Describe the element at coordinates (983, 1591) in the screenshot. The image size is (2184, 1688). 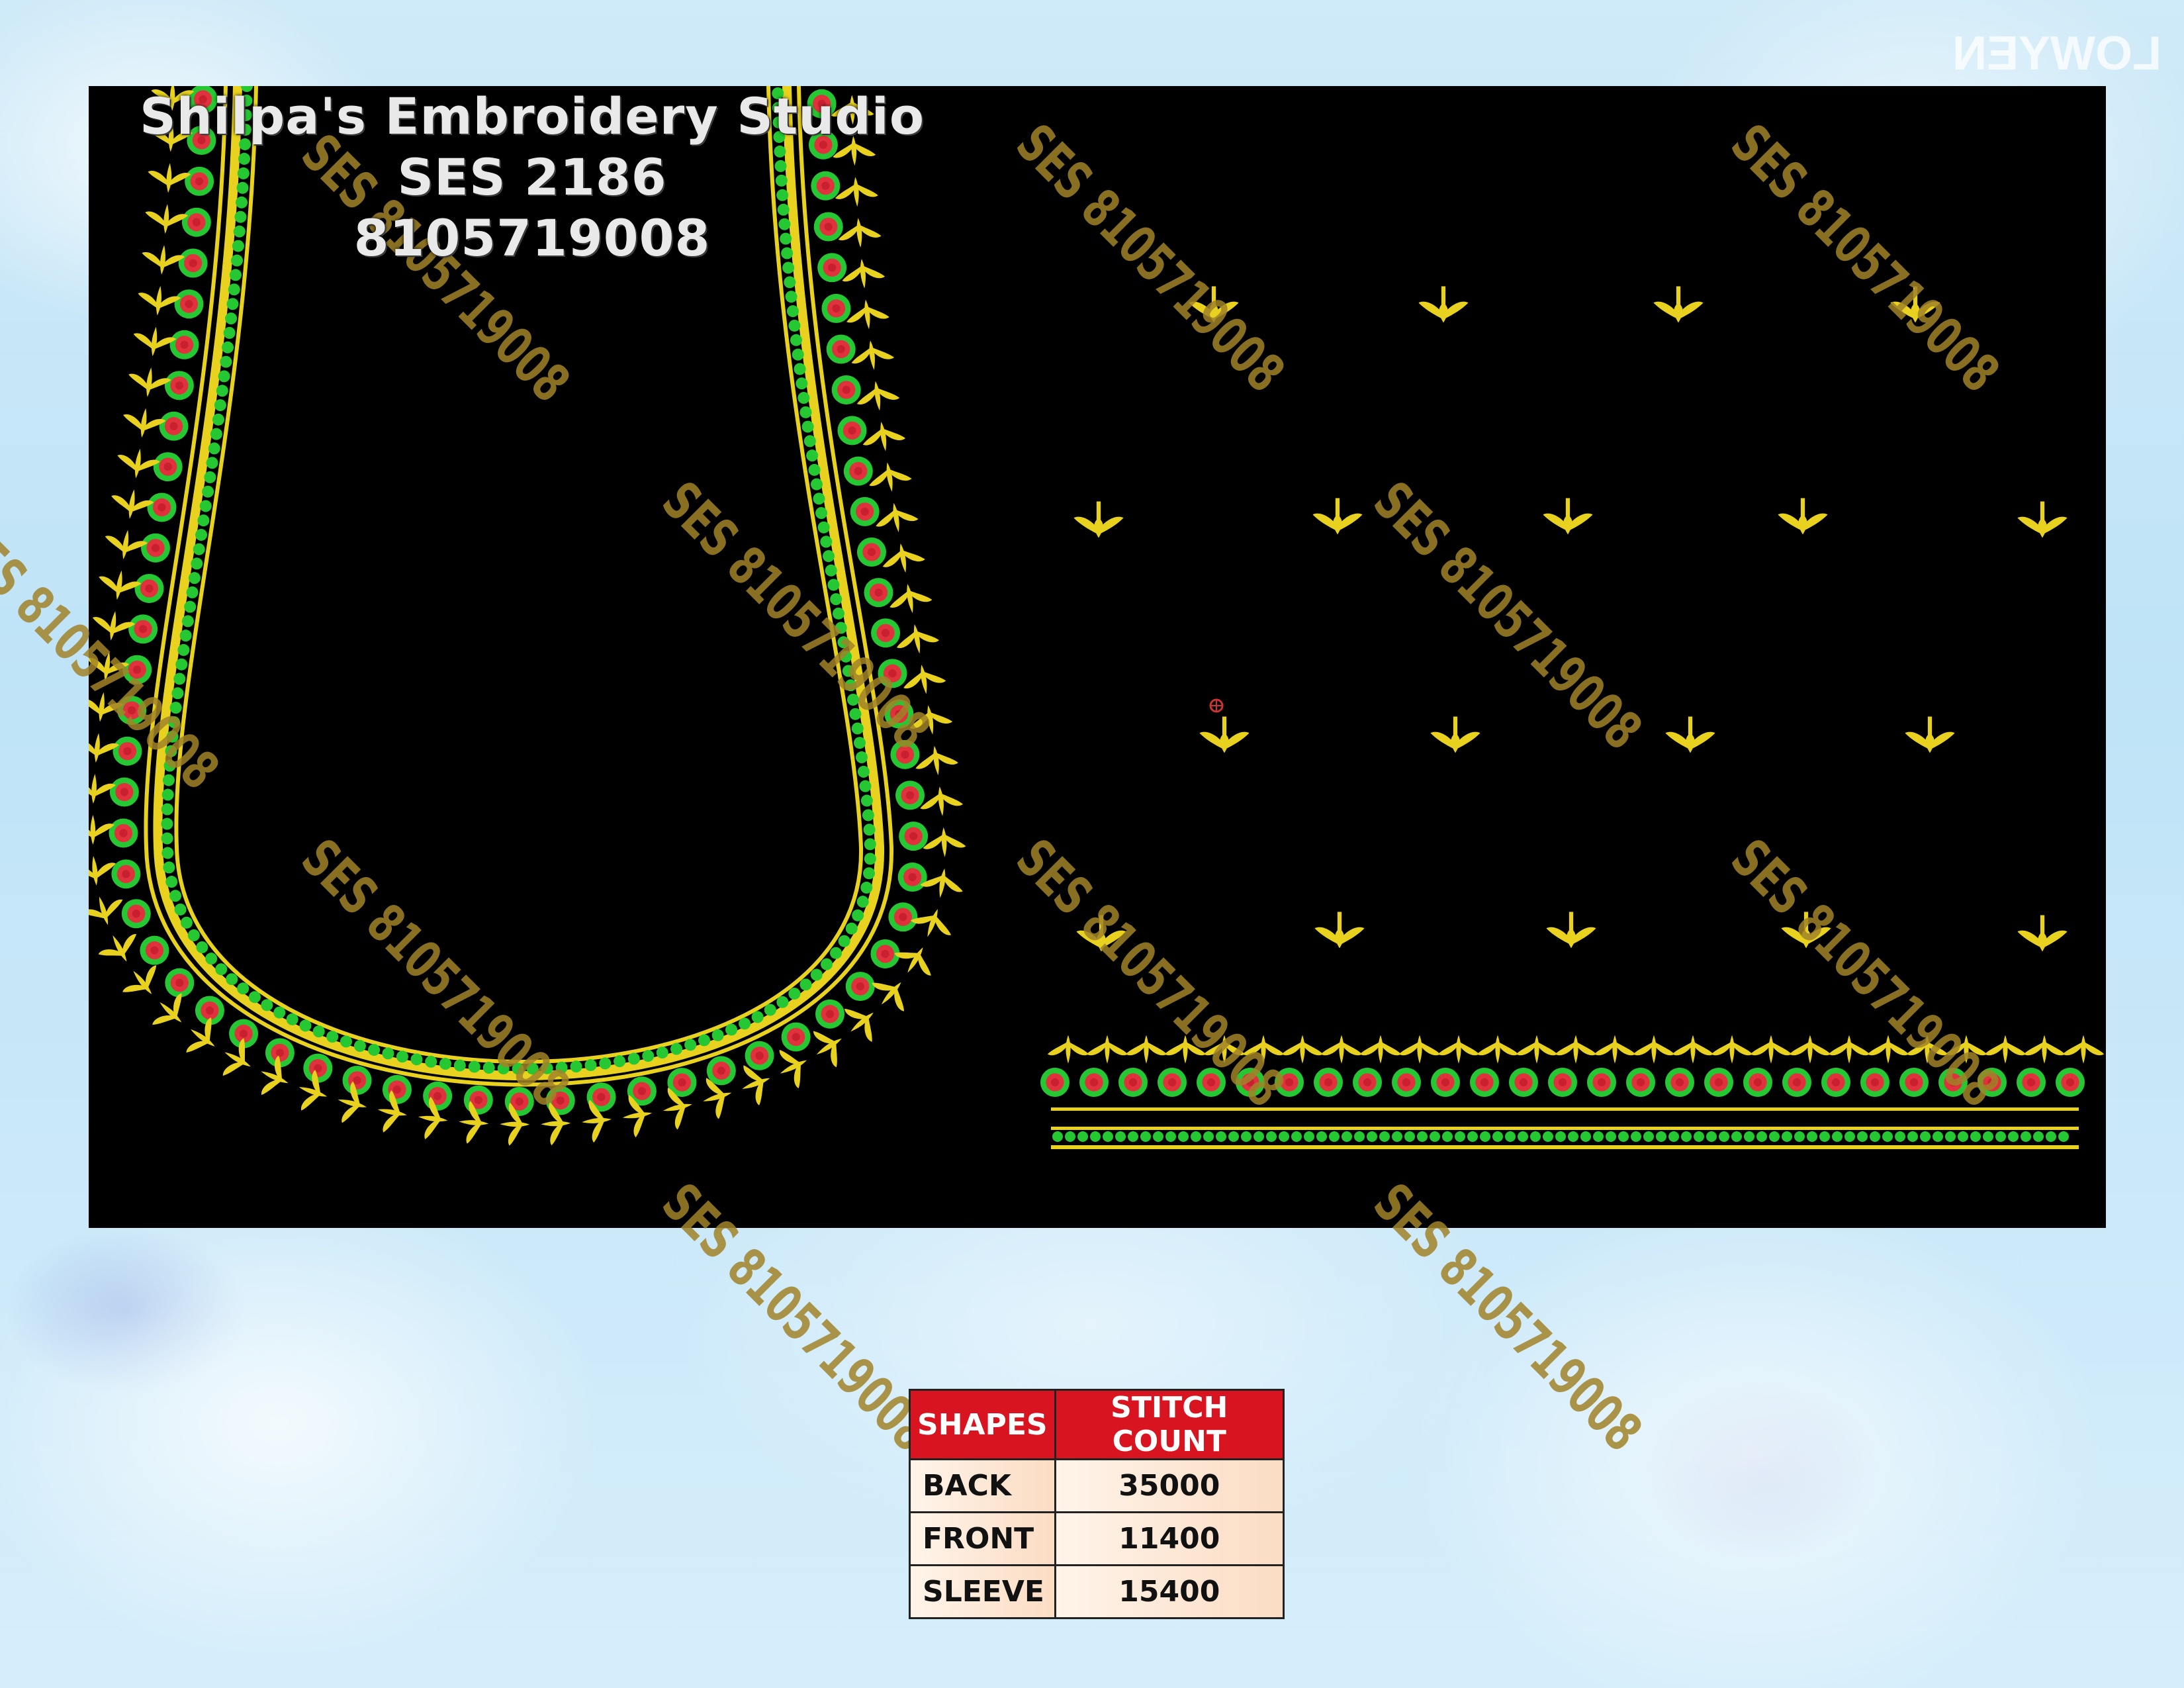
I see `shape-cell: SLEEVE` at that location.